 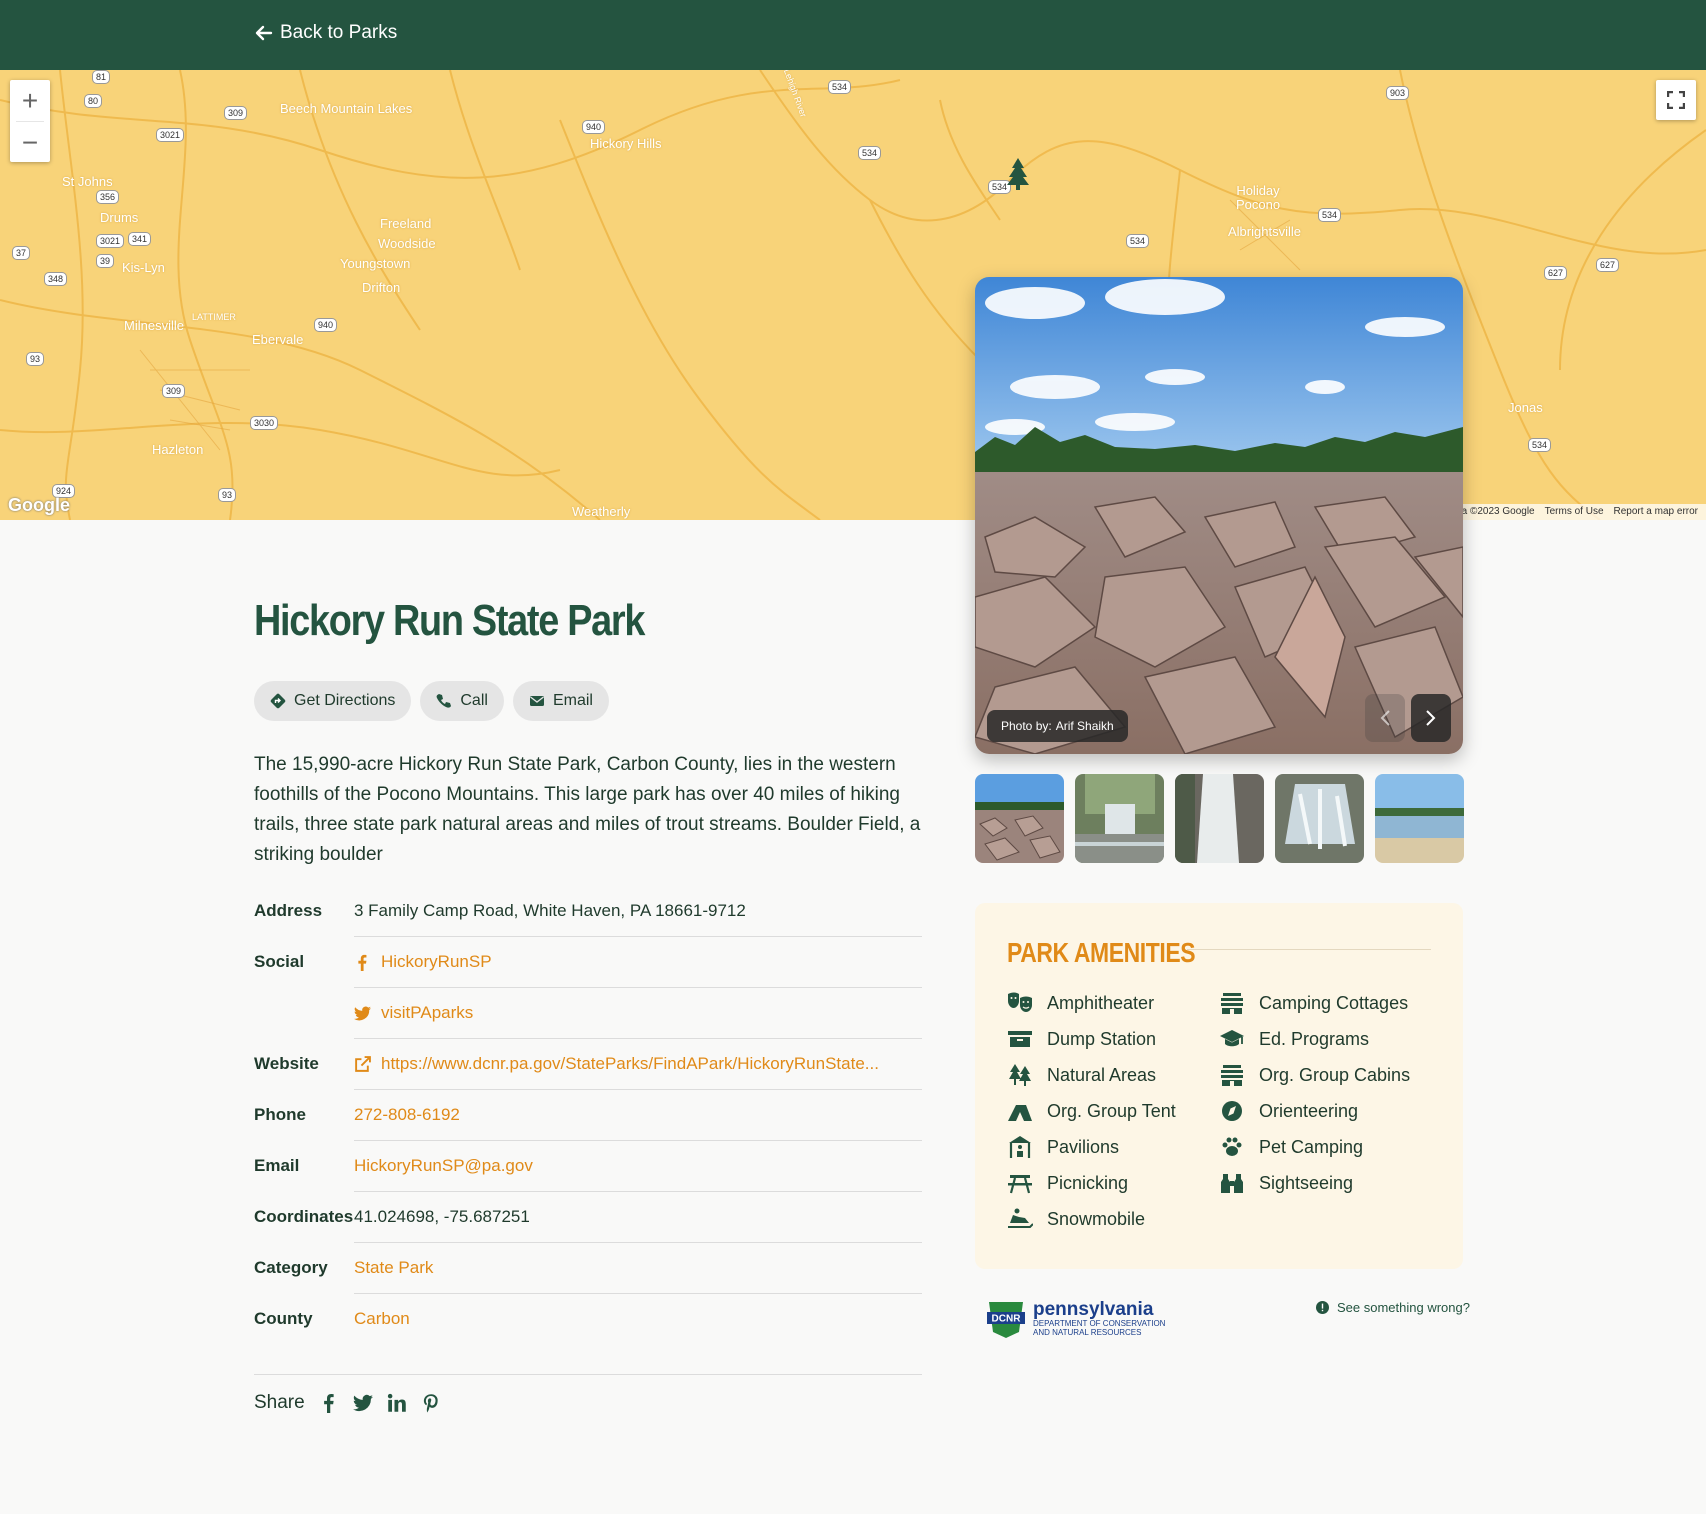 I want to click on info-label: County, so click(x=283, y=1318).